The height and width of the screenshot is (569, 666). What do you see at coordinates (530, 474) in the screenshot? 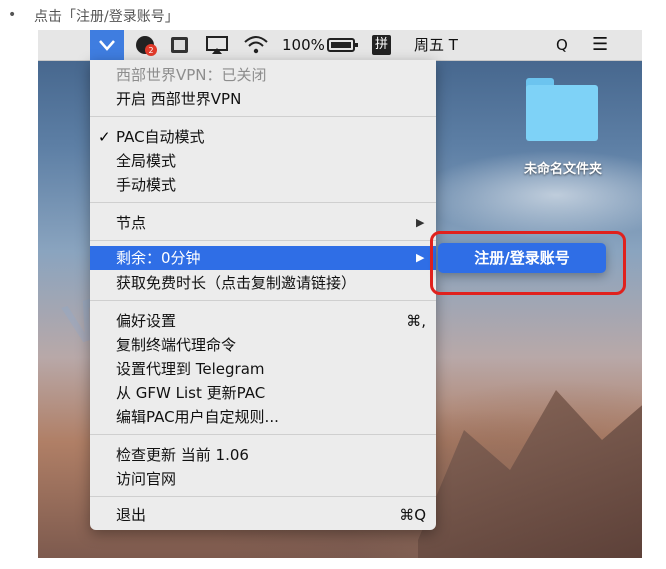
I see `mountain` at bounding box center [530, 474].